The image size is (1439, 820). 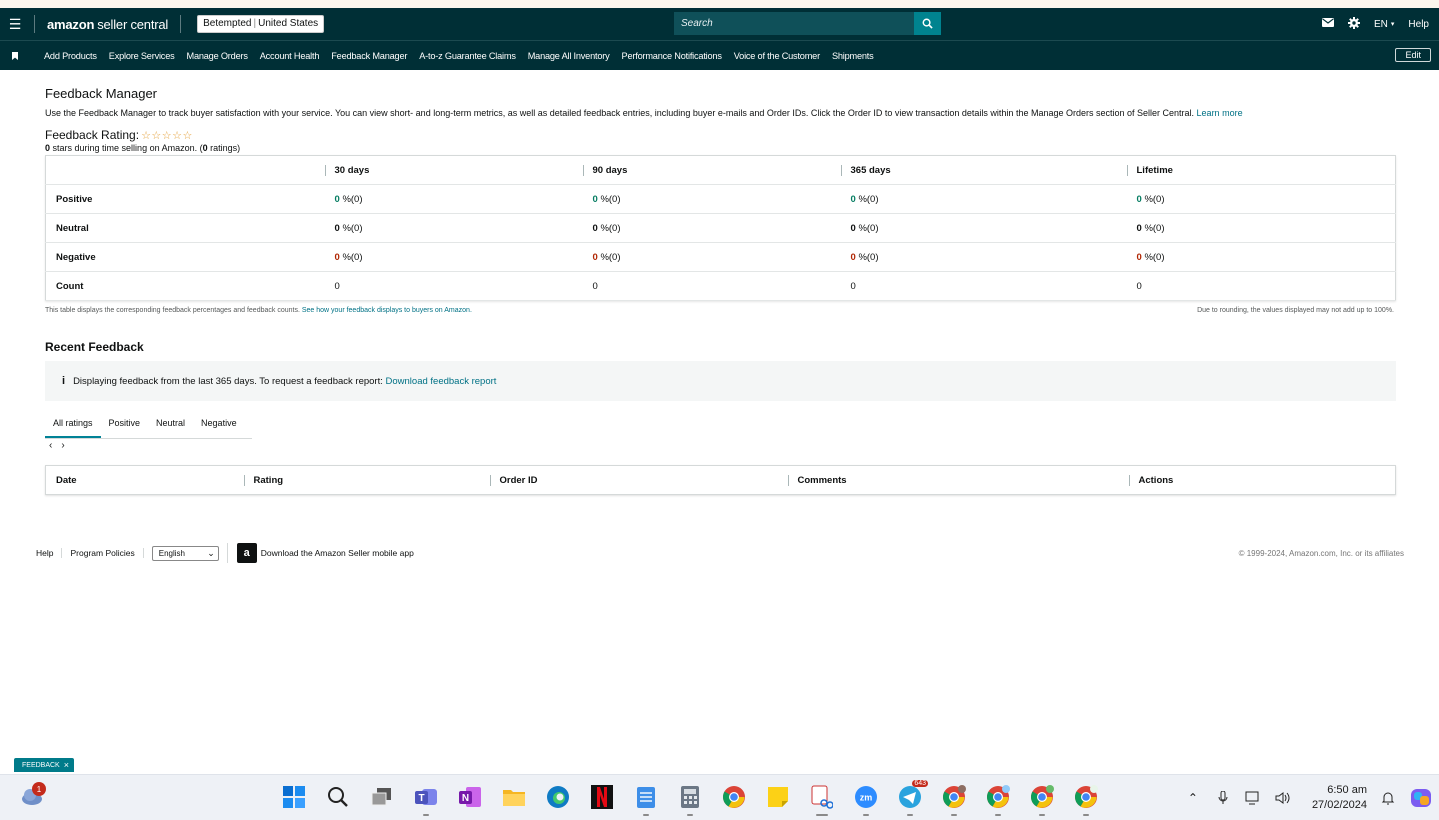 I want to click on task-view-icon, so click(x=382, y=797).